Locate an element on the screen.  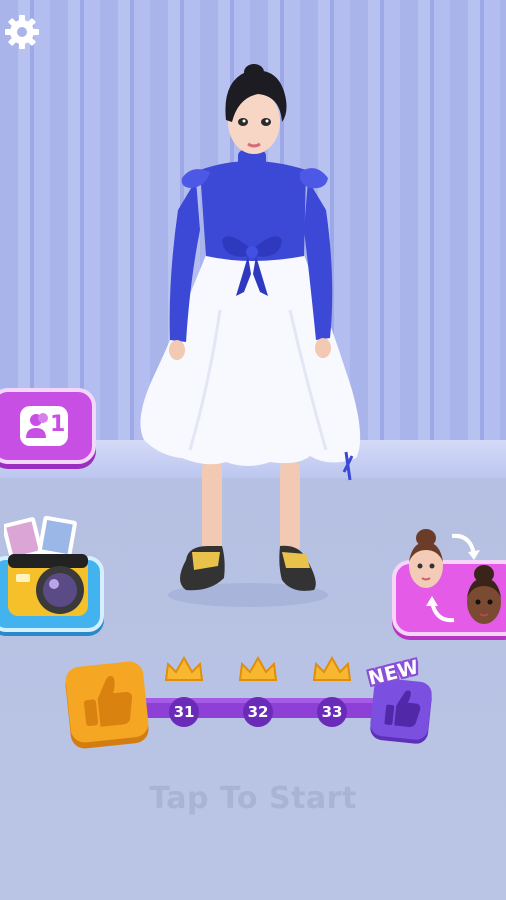
current-level-tile is located at coordinates (107, 705).